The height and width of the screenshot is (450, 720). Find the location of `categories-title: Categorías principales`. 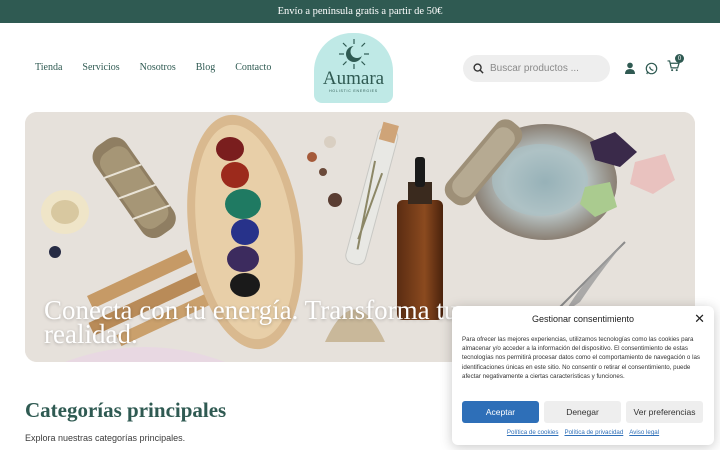

categories-title: Categorías principales is located at coordinates (126, 410).